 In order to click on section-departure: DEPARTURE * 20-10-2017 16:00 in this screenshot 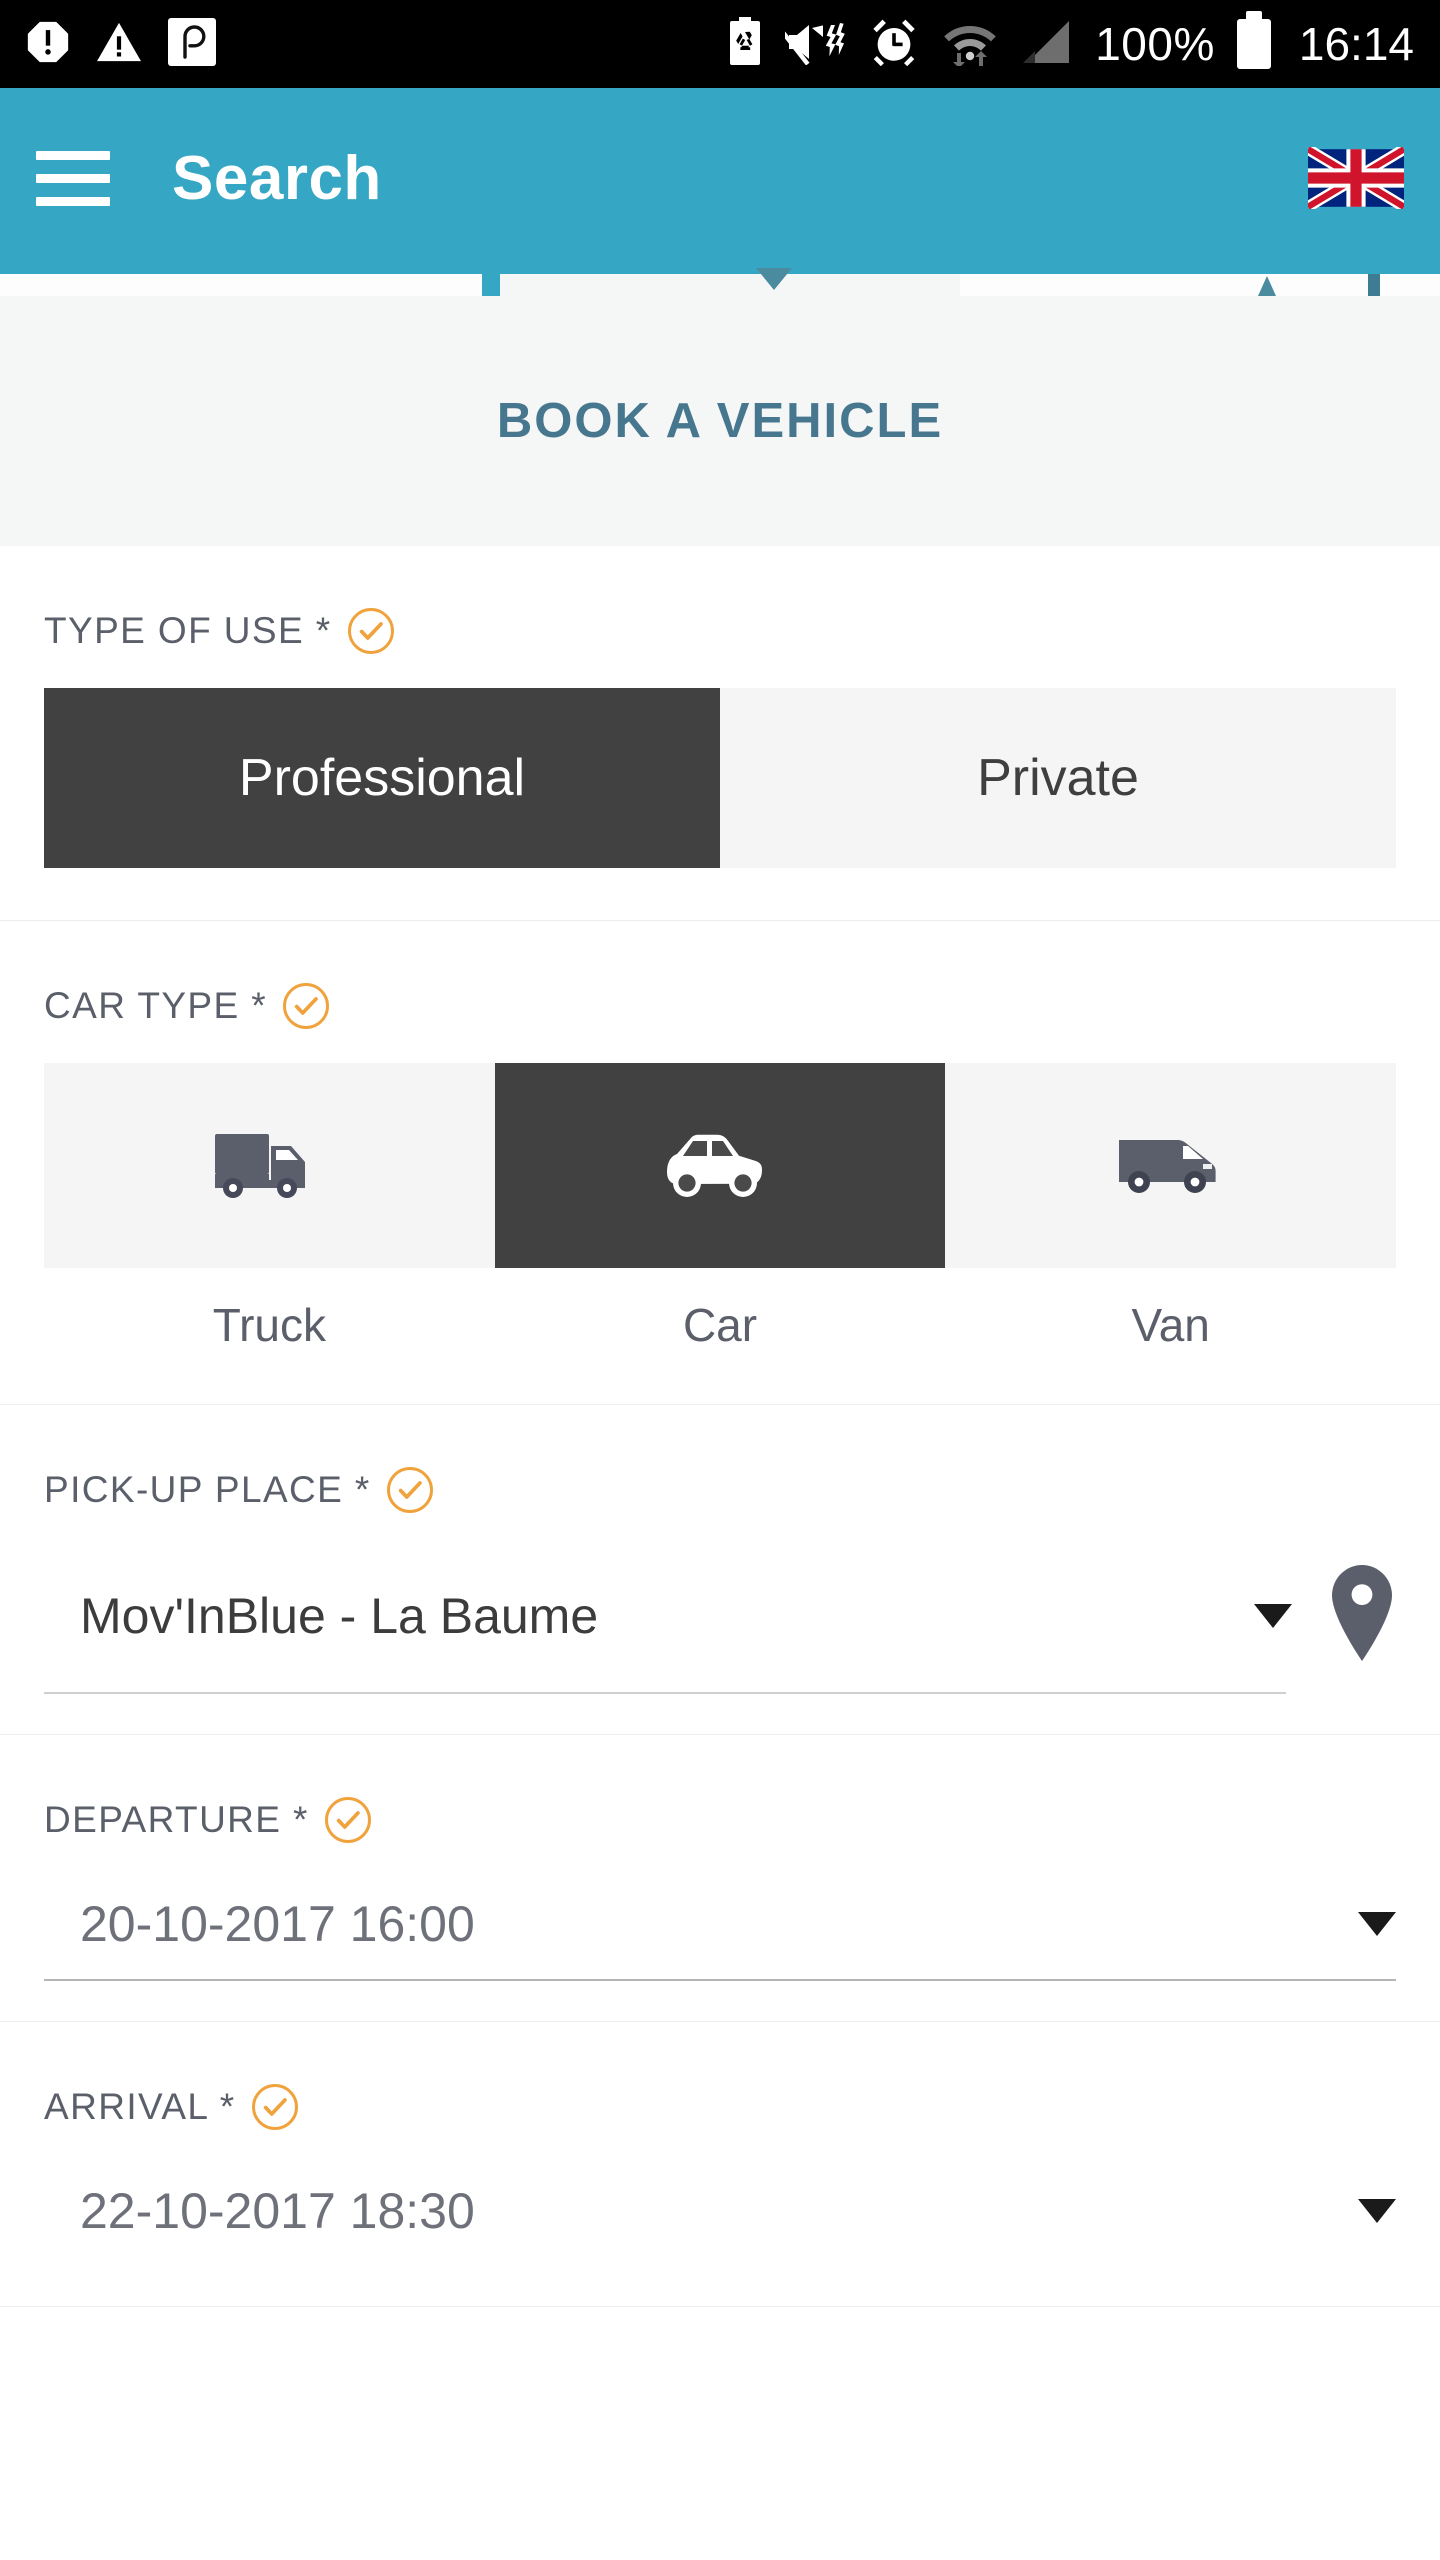, I will do `click(720, 1878)`.